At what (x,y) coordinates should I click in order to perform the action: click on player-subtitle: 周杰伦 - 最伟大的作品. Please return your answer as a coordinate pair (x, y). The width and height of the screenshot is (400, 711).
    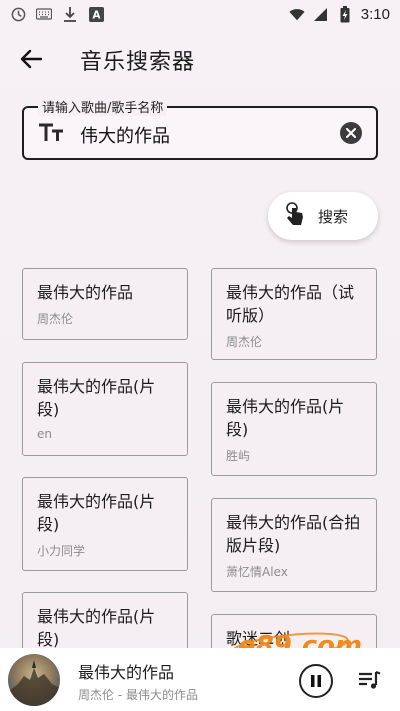
    Looking at the image, I should click on (138, 695).